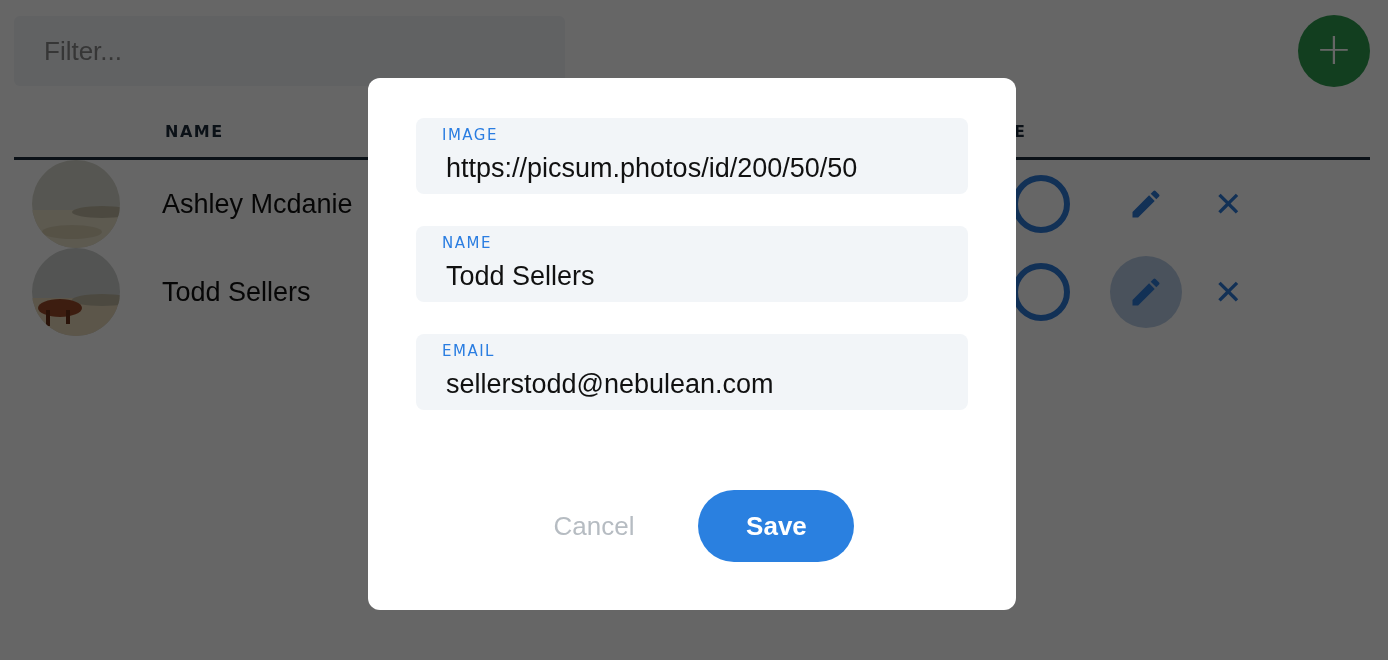 The width and height of the screenshot is (1388, 660). Describe the element at coordinates (468, 351) in the screenshot. I see `field-label: EMAIL` at that location.